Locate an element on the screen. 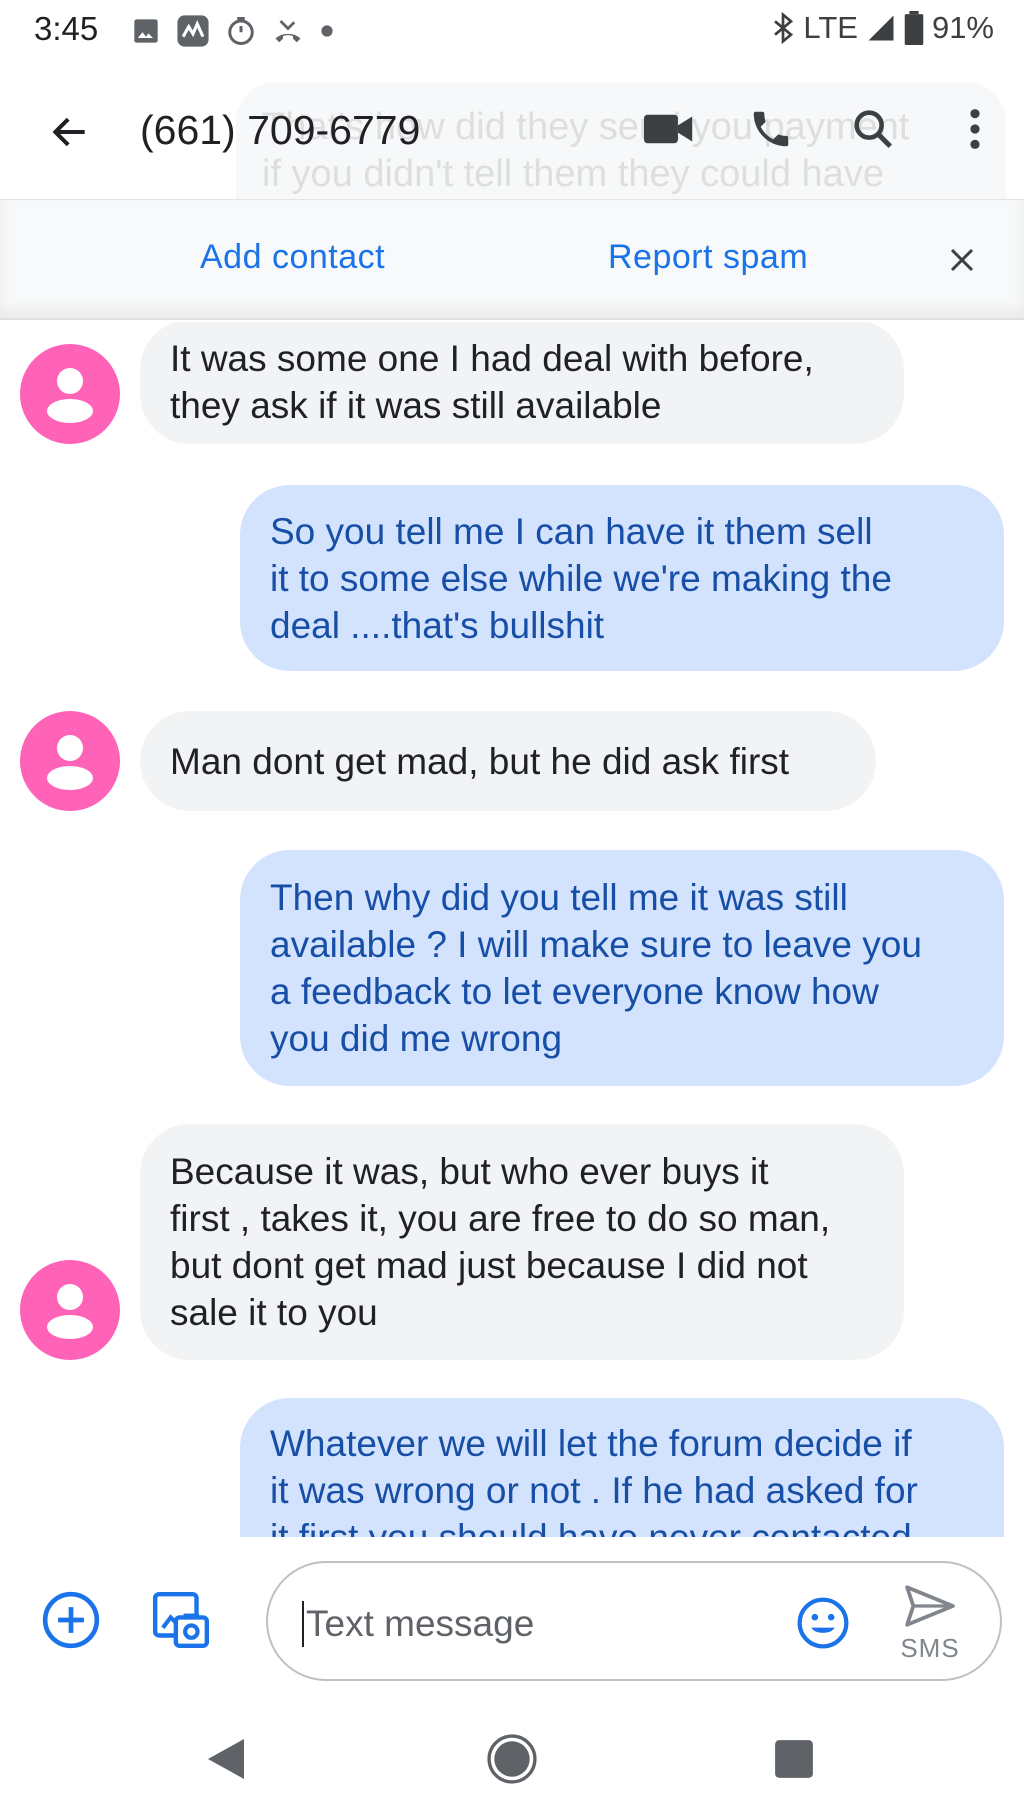 The height and width of the screenshot is (1820, 1024). video-call-icon is located at coordinates (668, 129).